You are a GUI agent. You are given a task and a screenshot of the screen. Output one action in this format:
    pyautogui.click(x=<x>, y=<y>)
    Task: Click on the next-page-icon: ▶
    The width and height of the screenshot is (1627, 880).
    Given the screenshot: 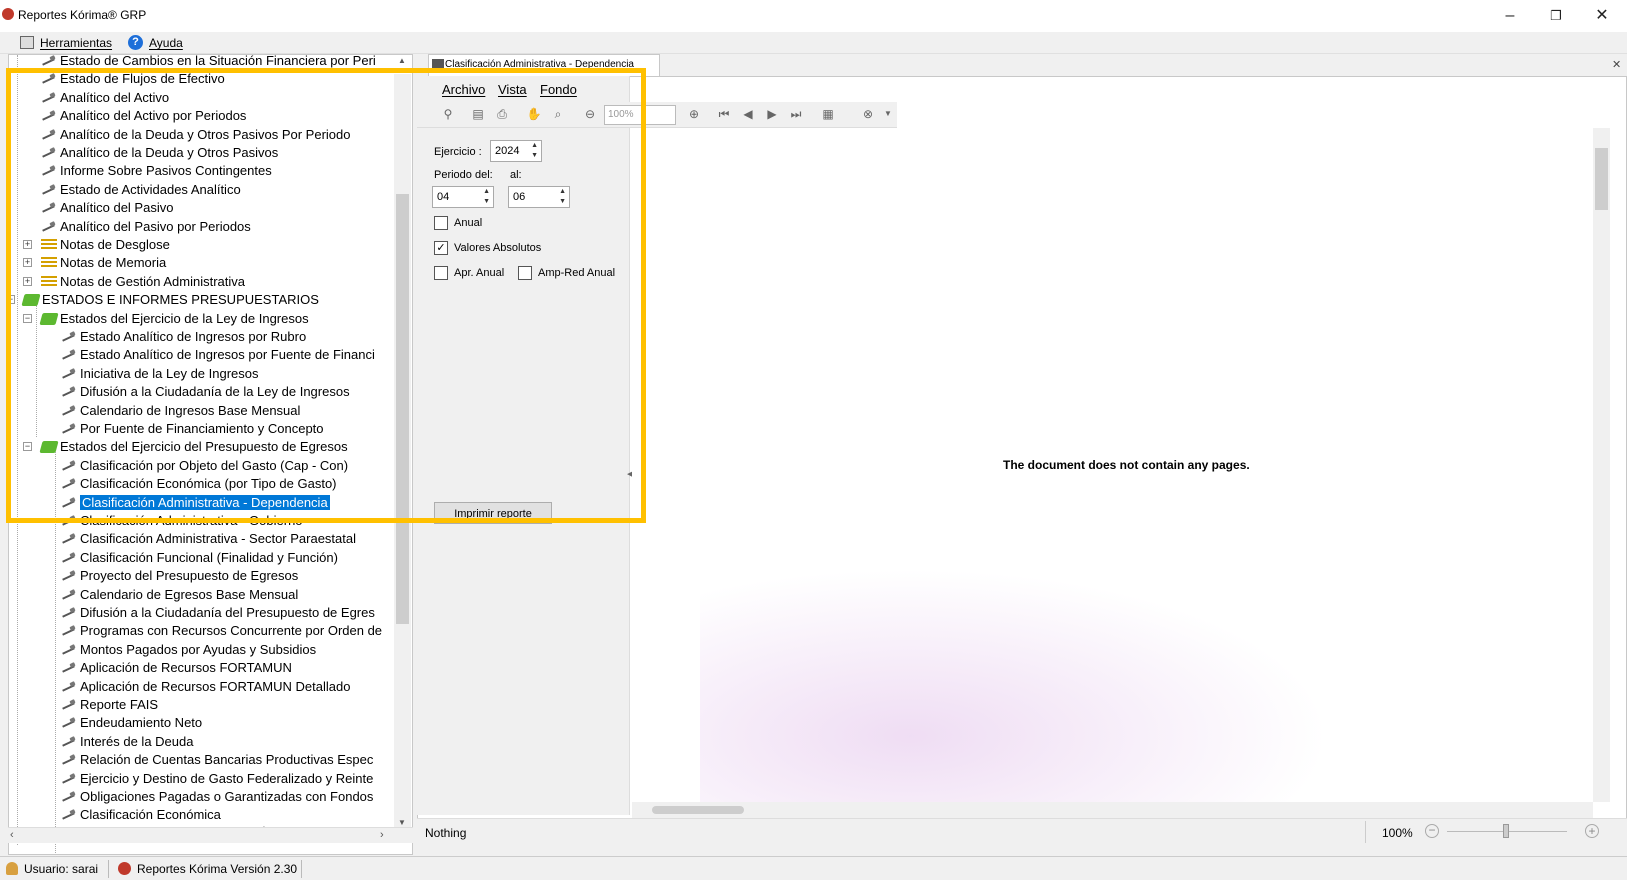 What is the action you would take?
    pyautogui.click(x=772, y=114)
    